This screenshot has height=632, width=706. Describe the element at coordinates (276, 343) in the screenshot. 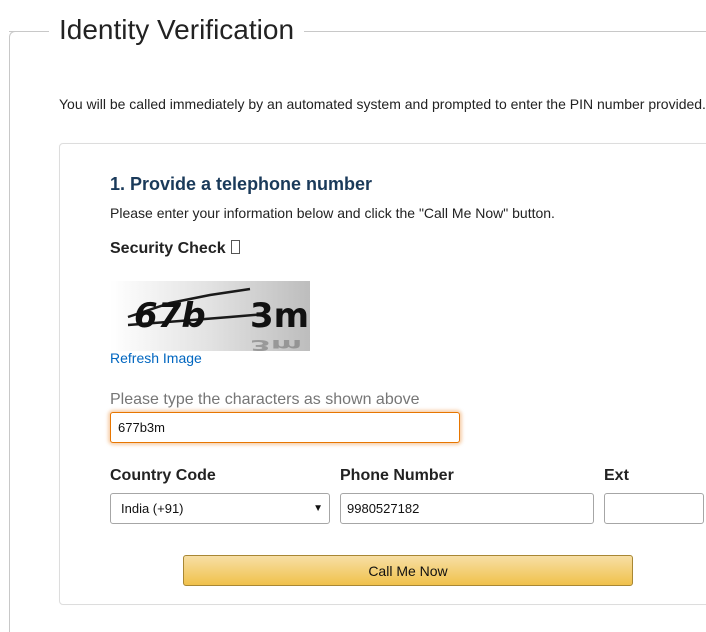

I see `captcha-reflection: 3m` at that location.